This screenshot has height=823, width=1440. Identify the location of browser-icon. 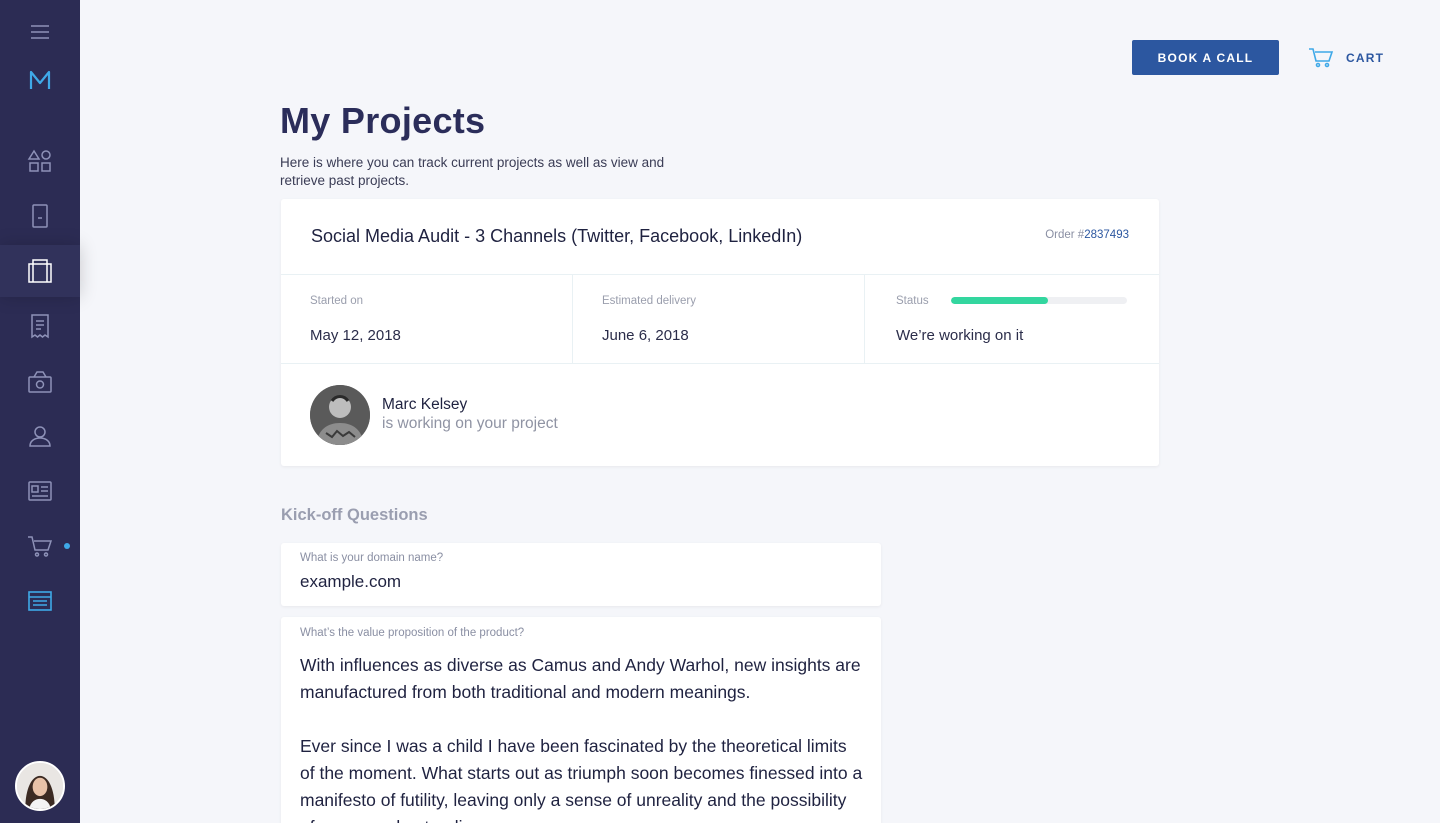
(40, 601).